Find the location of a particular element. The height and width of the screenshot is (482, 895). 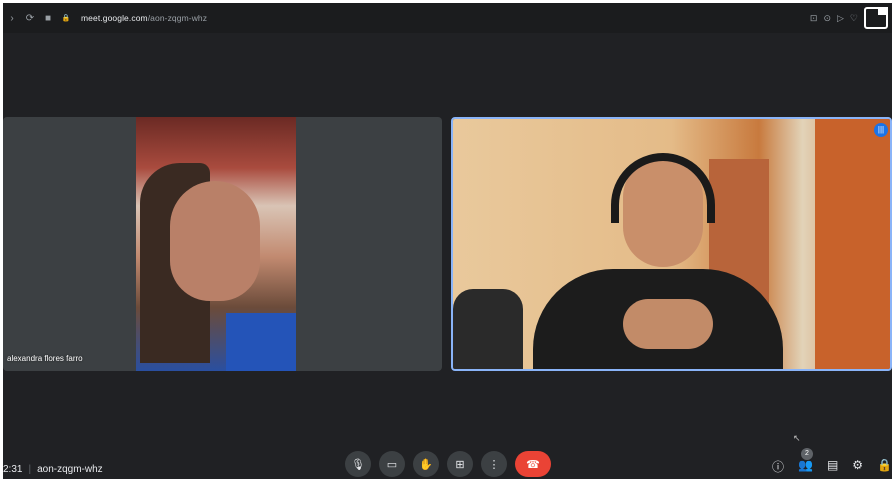

meeting-info: 2:31 | aon-zqgm-whz is located at coordinates (53, 469).